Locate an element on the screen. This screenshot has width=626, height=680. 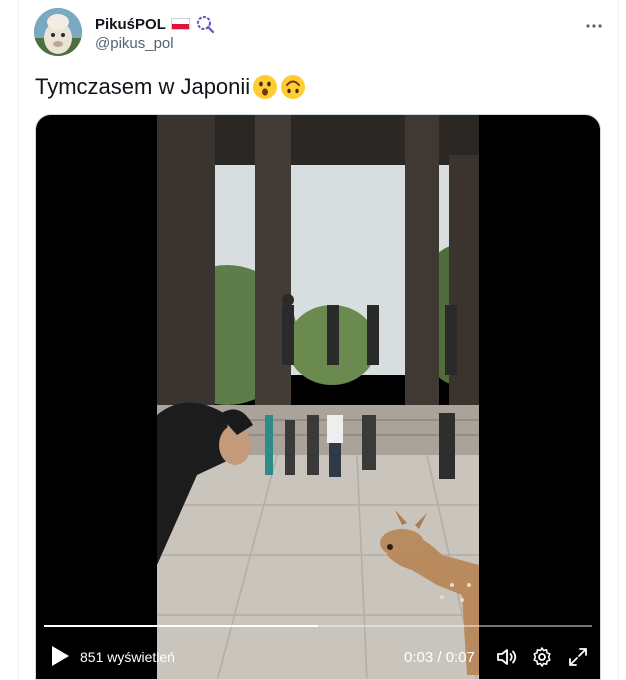
display-name: PikuśPOL is located at coordinates (130, 24).